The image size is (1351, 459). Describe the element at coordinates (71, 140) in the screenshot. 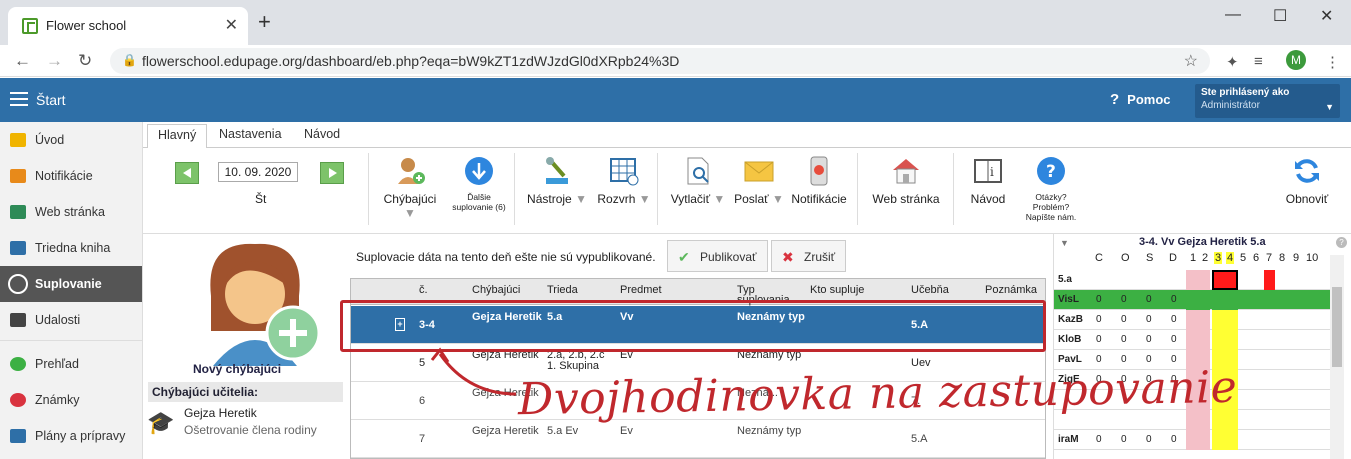

I see `sidebar-item-0: Úvod` at that location.